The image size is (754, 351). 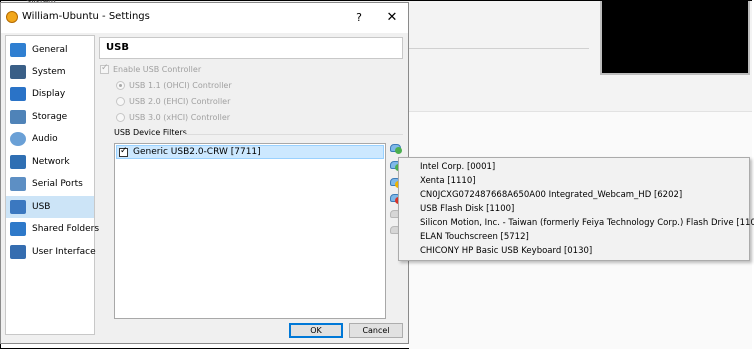 I want to click on background-divider, so click(x=499, y=48).